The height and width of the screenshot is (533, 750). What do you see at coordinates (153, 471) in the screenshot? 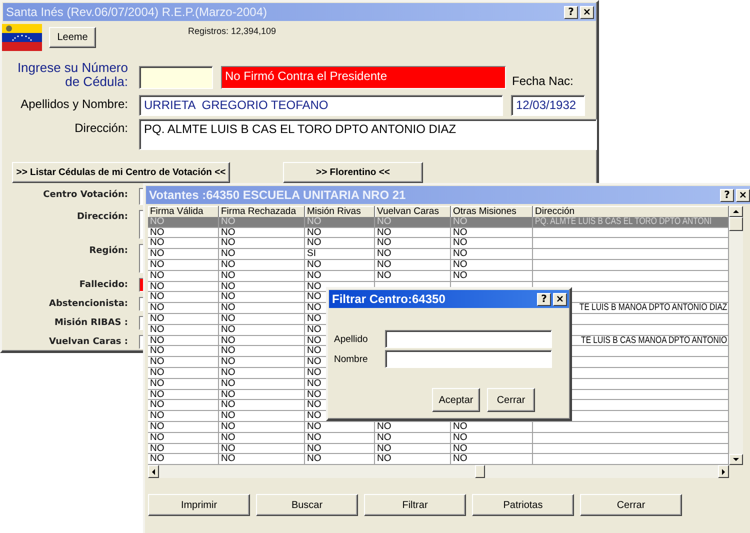
I see `scroll-left-button` at bounding box center [153, 471].